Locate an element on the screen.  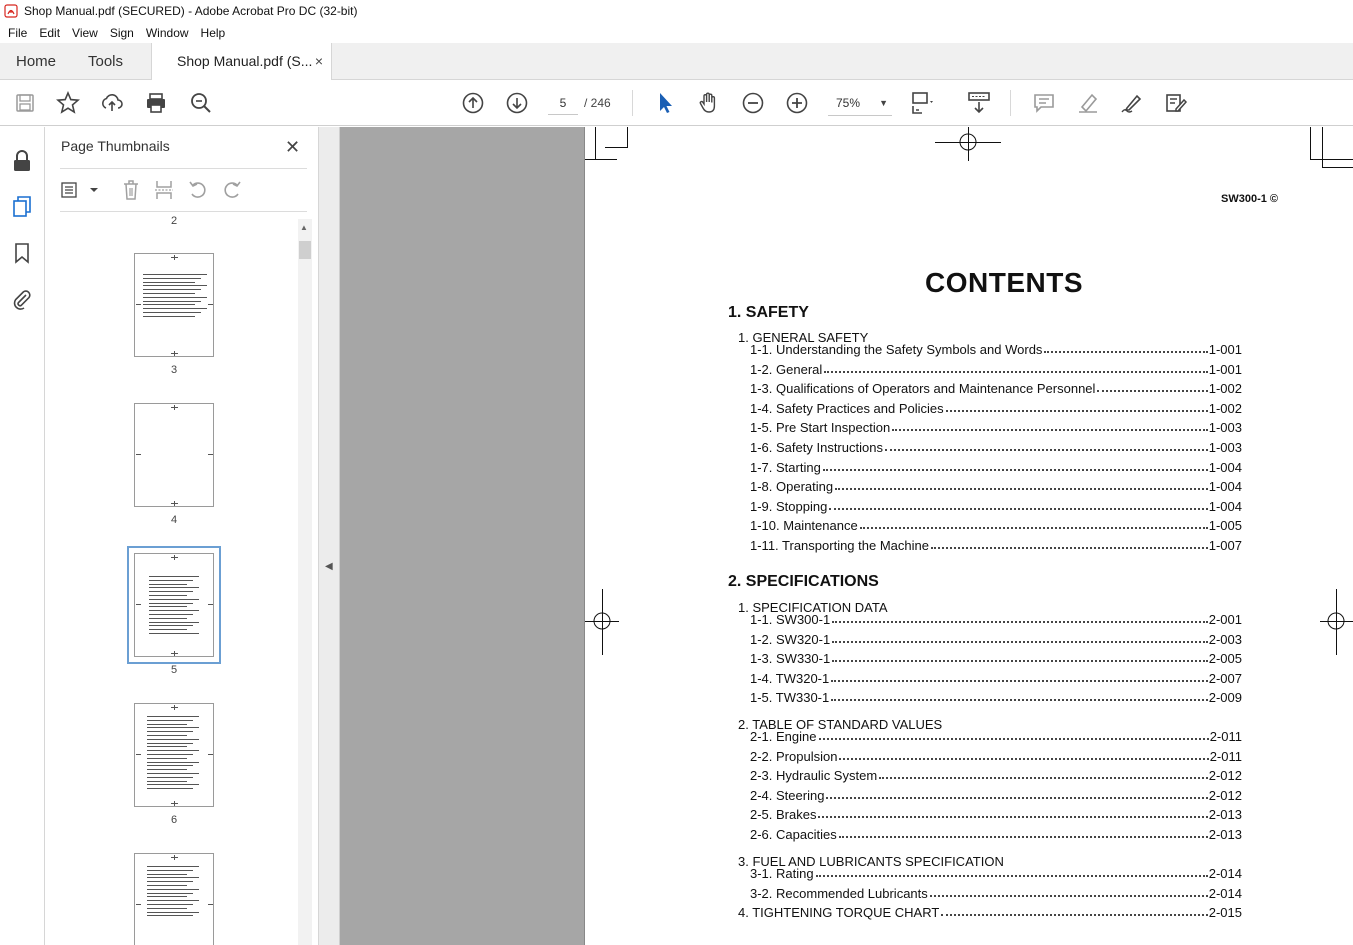
toc-entry-label: 2-3. Hydraulic System is located at coordinates (814, 776).